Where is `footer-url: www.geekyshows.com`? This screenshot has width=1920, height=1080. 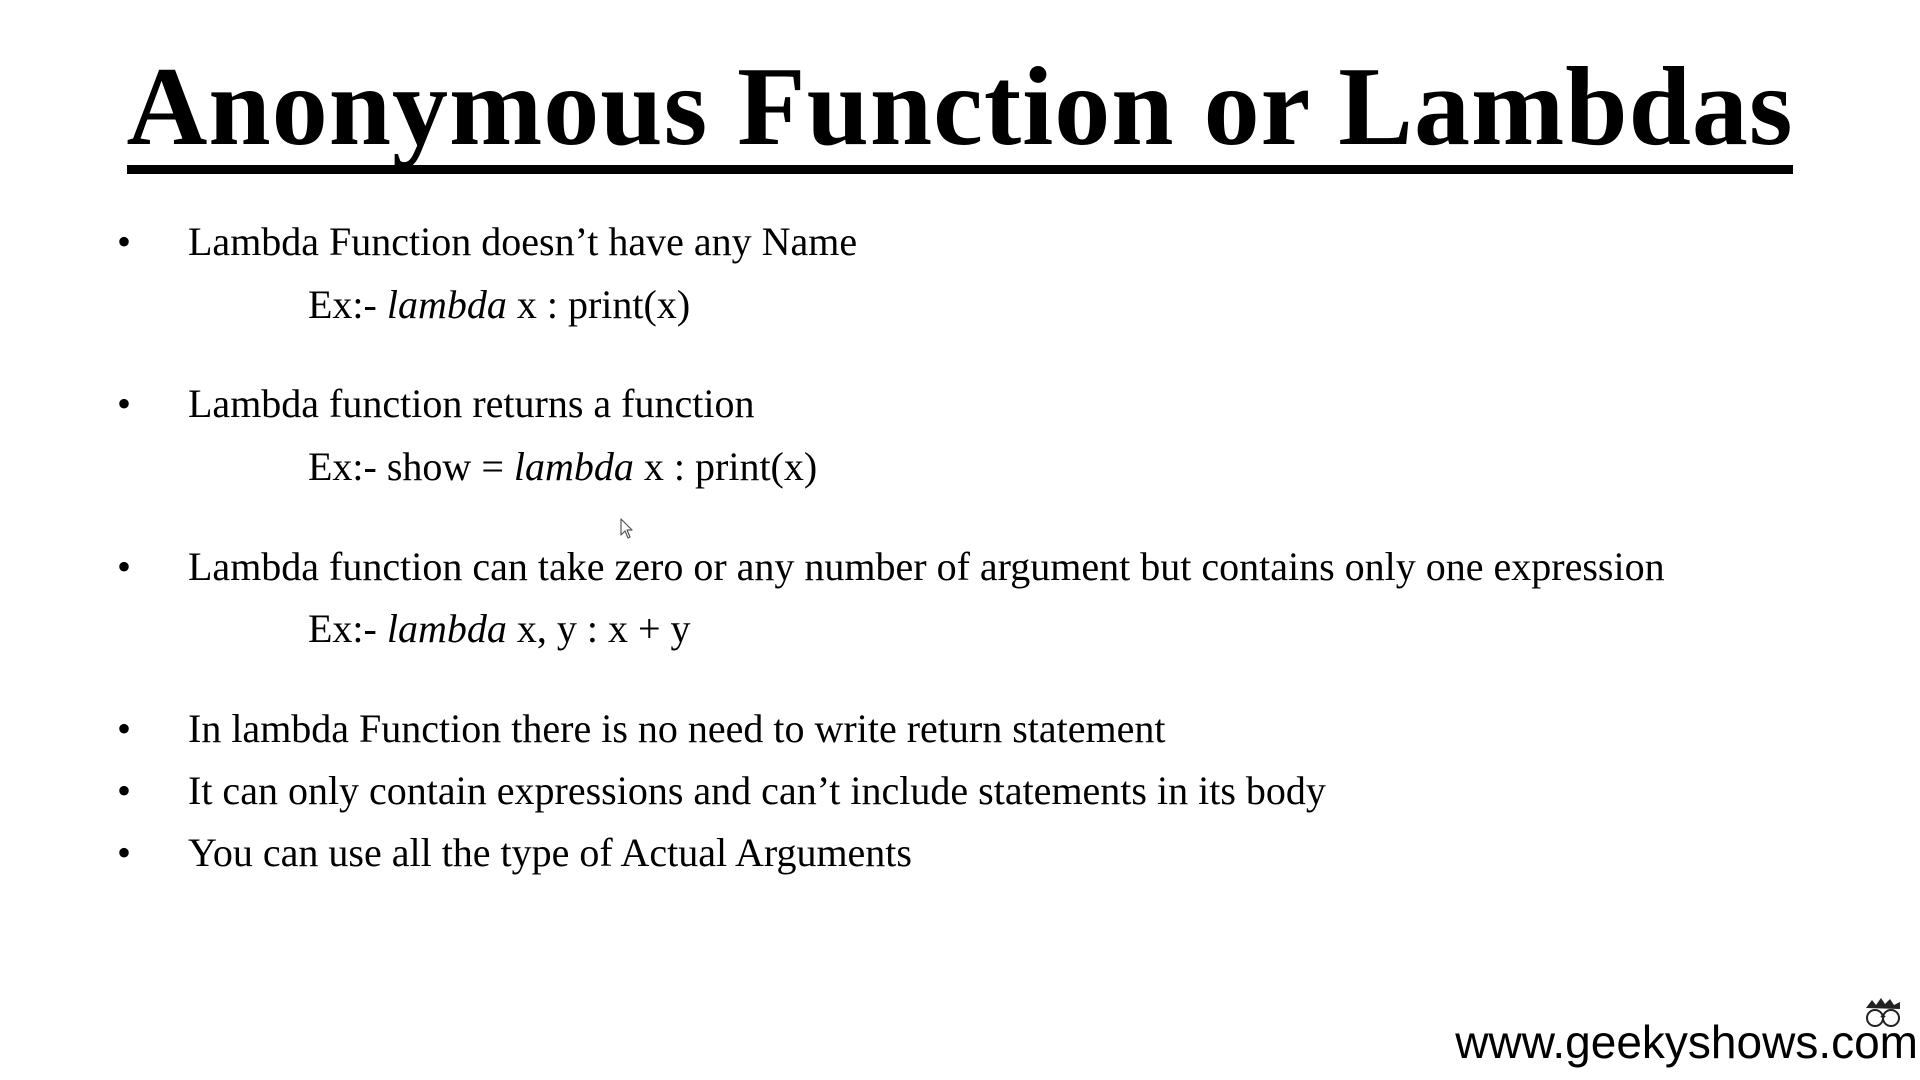 footer-url: www.geekyshows.com is located at coordinates (1686, 1042).